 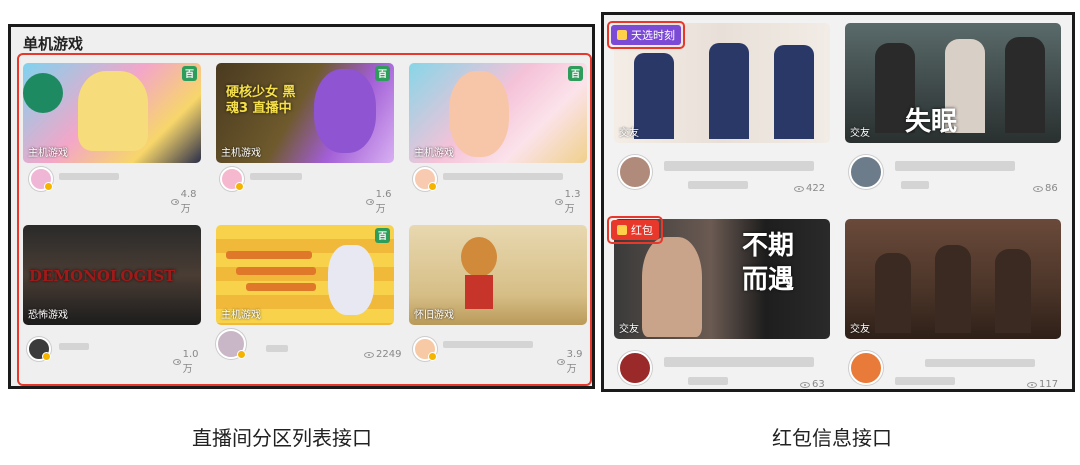 I want to click on red-packet-icon, so click(x=622, y=230).